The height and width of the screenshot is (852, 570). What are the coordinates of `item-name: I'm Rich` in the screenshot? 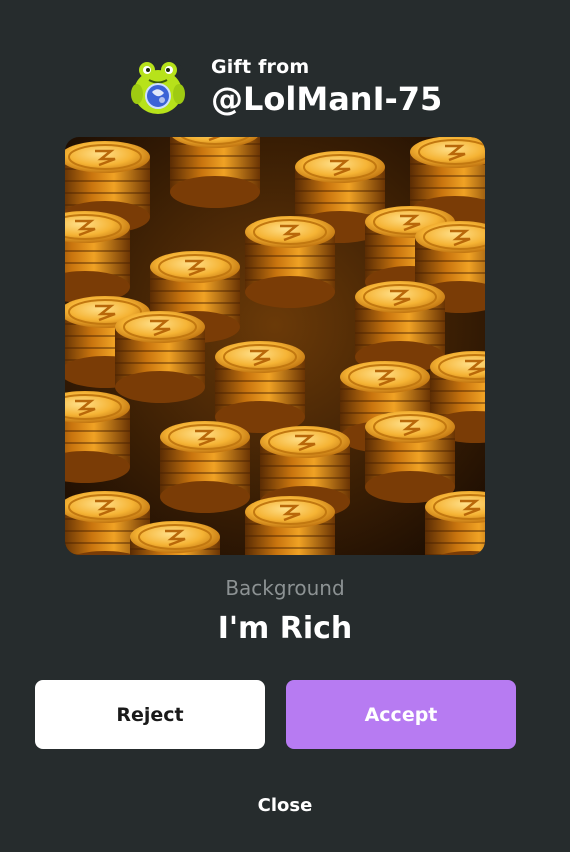 It's located at (285, 628).